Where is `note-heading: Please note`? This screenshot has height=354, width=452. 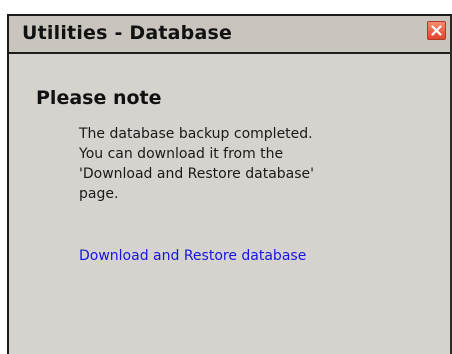
note-heading: Please note is located at coordinates (99, 98).